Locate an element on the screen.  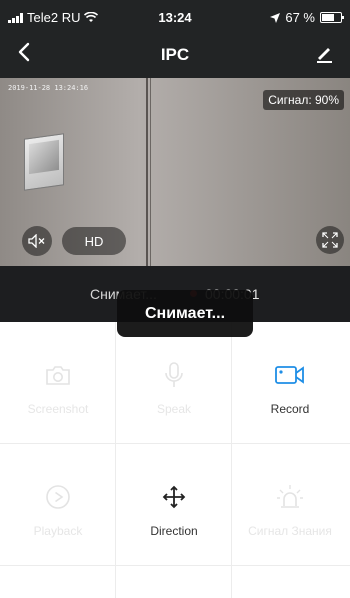
alarm-light-button: Сигнал Знания is located at coordinates (291, 505).